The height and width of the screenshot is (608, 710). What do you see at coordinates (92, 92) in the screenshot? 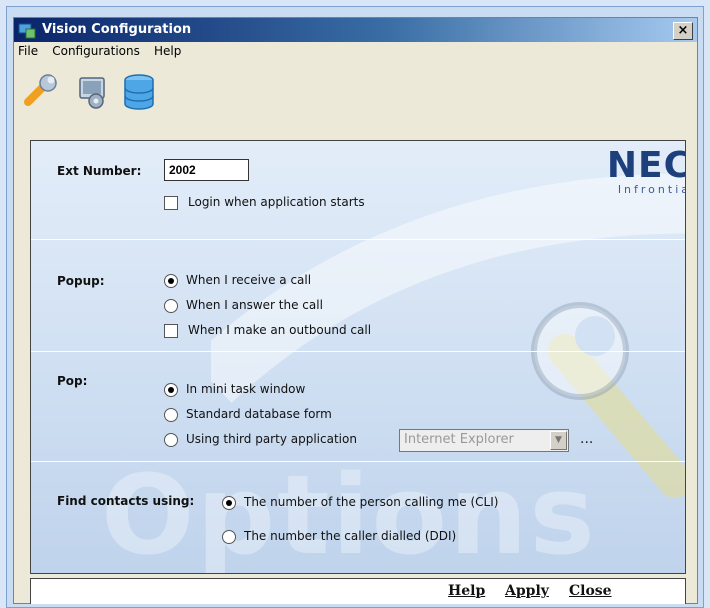
I see `settings-monitor-icon` at bounding box center [92, 92].